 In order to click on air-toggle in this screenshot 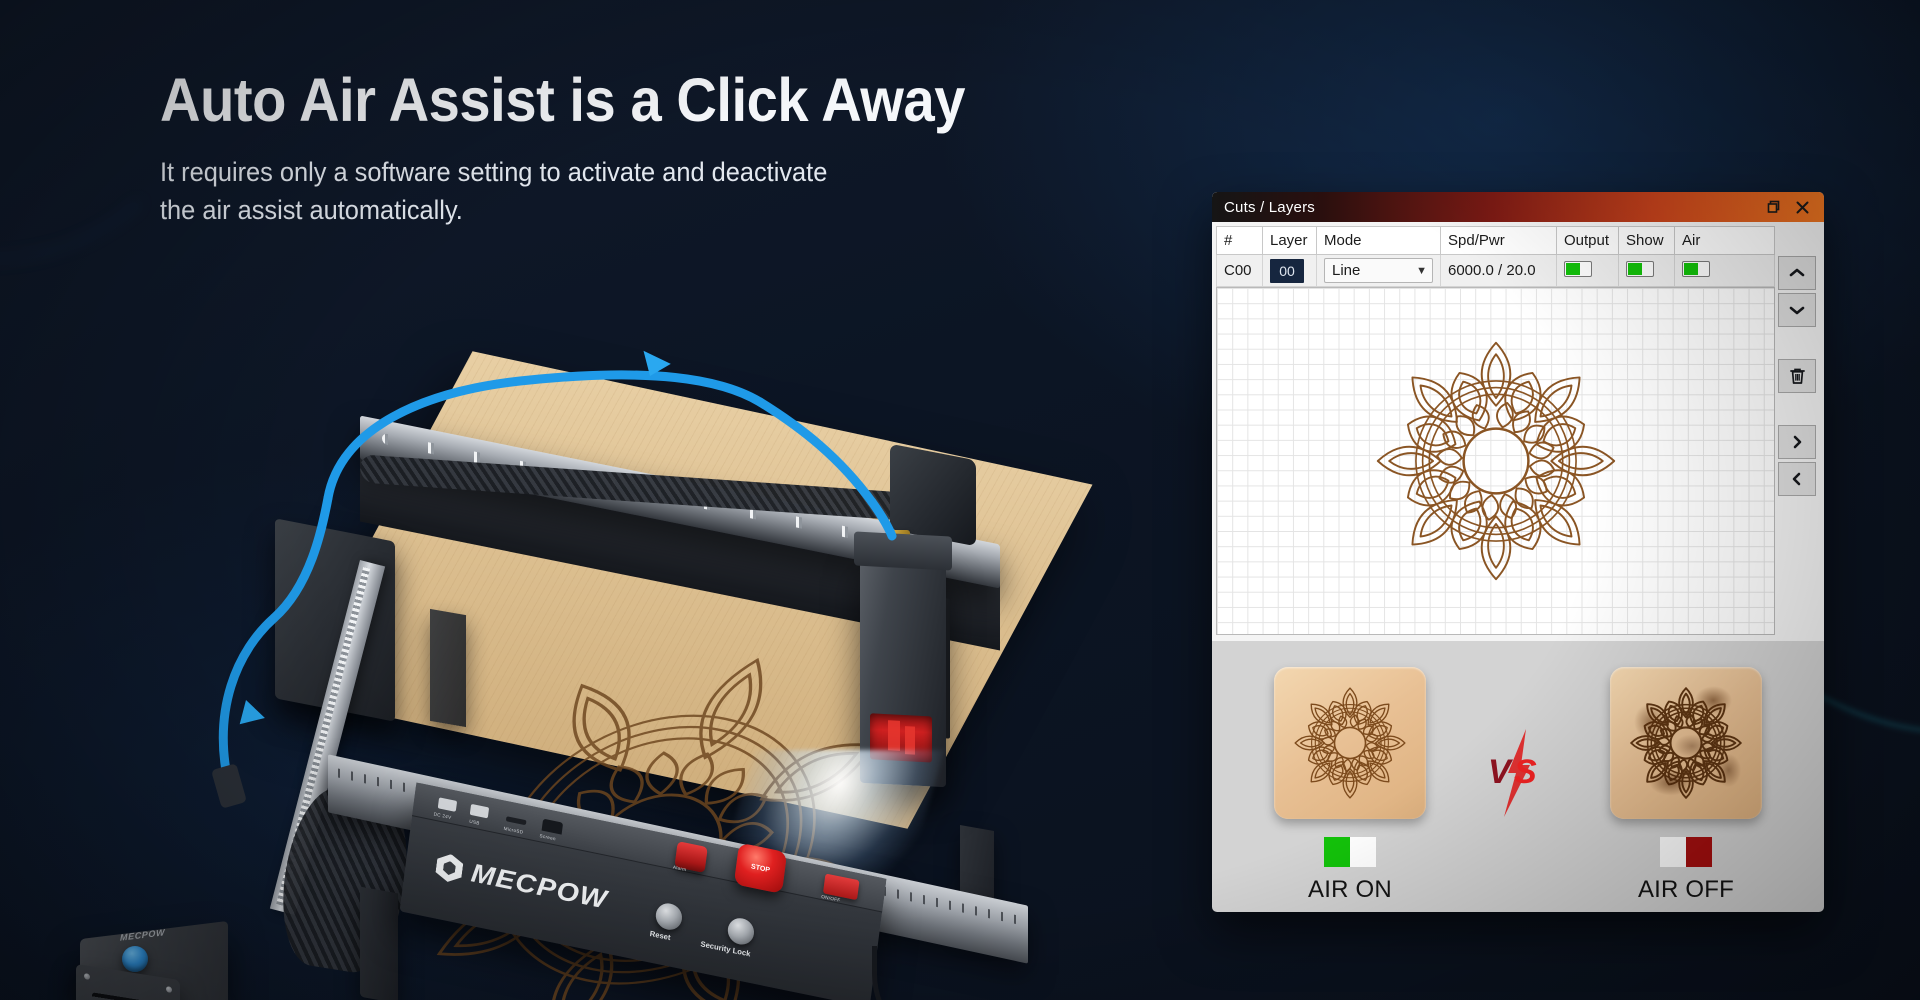, I will do `click(1696, 268)`.